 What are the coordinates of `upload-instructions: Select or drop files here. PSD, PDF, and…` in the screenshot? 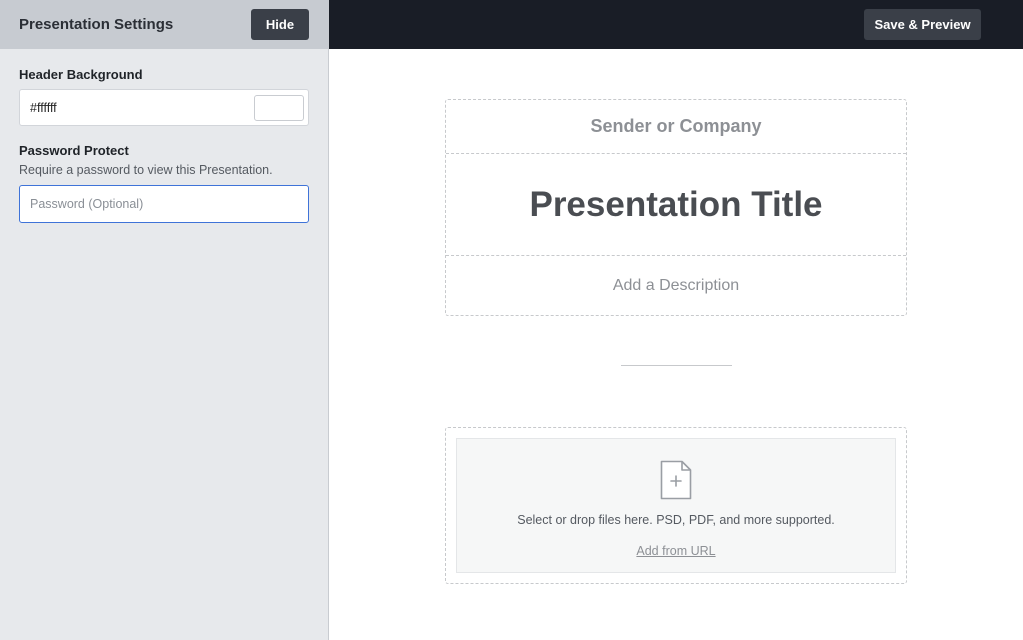 It's located at (676, 520).